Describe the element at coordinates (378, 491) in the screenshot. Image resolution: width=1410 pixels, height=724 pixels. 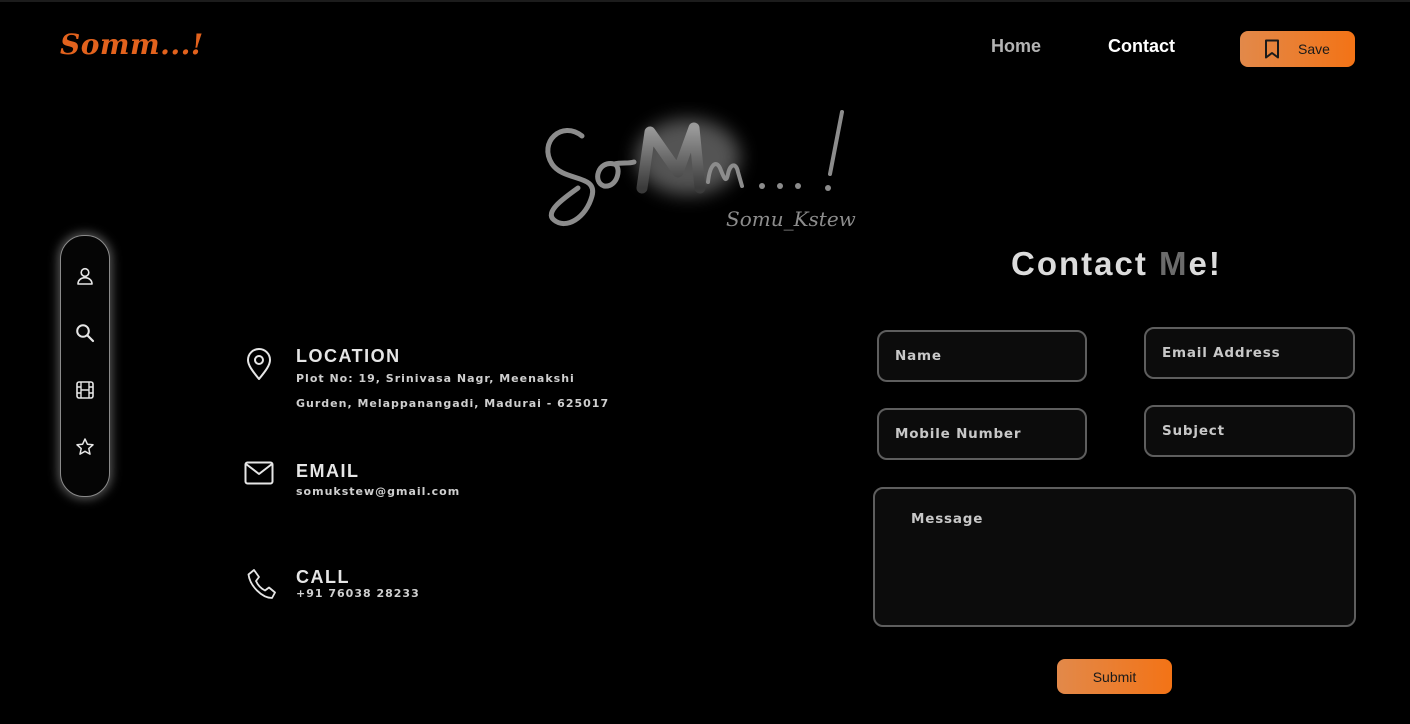
I see `email-value: somukstew@gmail.com` at that location.